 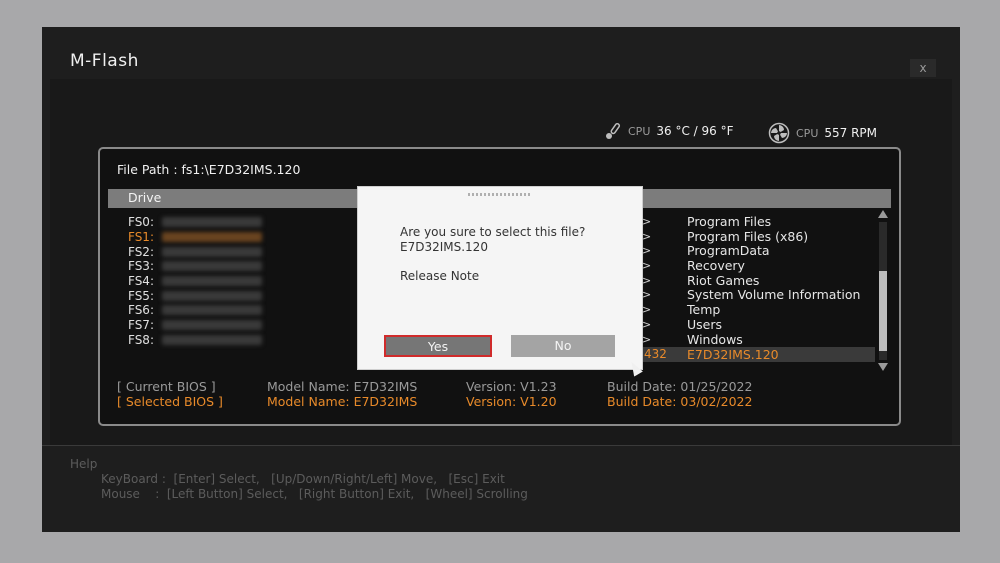 What do you see at coordinates (773, 325) in the screenshot?
I see `list-item: Users` at bounding box center [773, 325].